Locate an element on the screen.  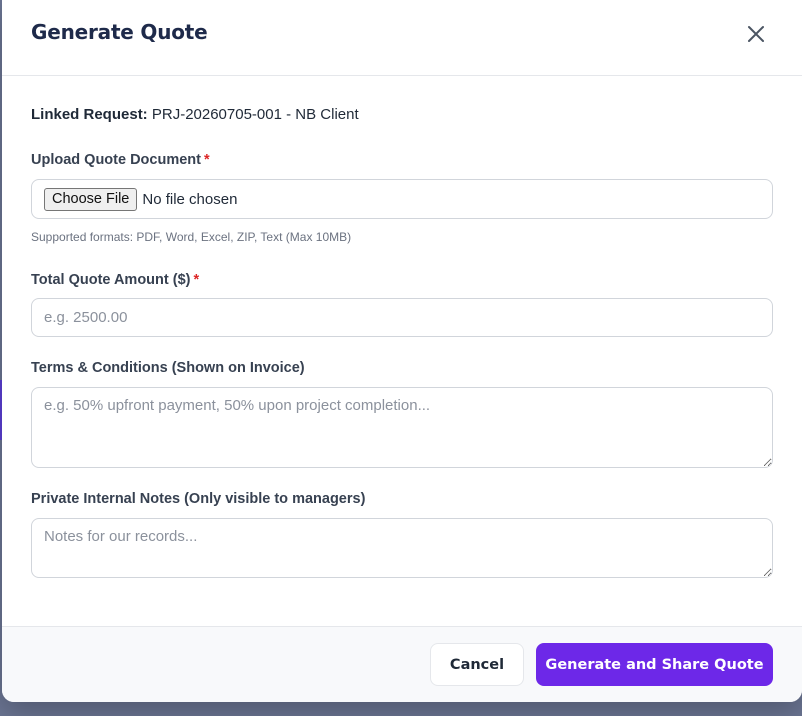
amount-label-text: Total Quote Amount ($) is located at coordinates (111, 280).